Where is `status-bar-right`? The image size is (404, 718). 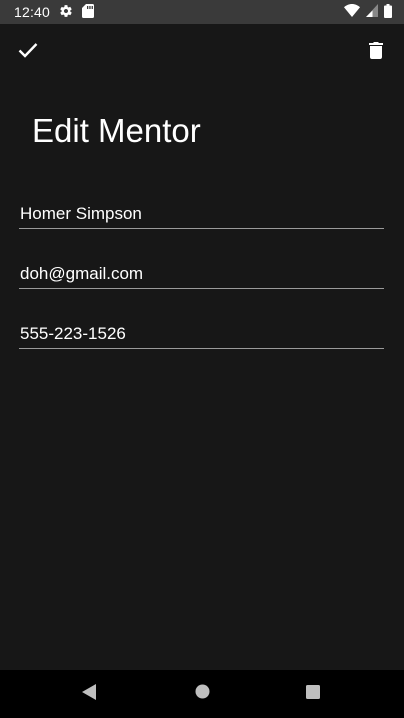 status-bar-right is located at coordinates (368, 12).